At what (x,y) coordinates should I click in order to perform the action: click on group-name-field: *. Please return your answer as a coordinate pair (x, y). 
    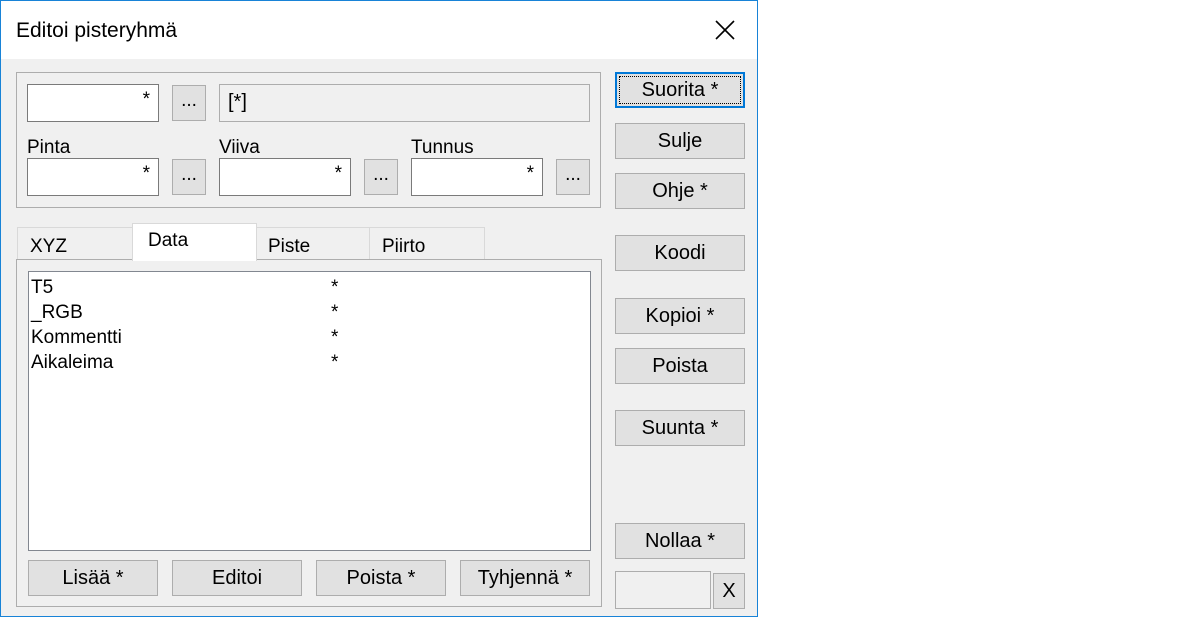
    Looking at the image, I should click on (93, 103).